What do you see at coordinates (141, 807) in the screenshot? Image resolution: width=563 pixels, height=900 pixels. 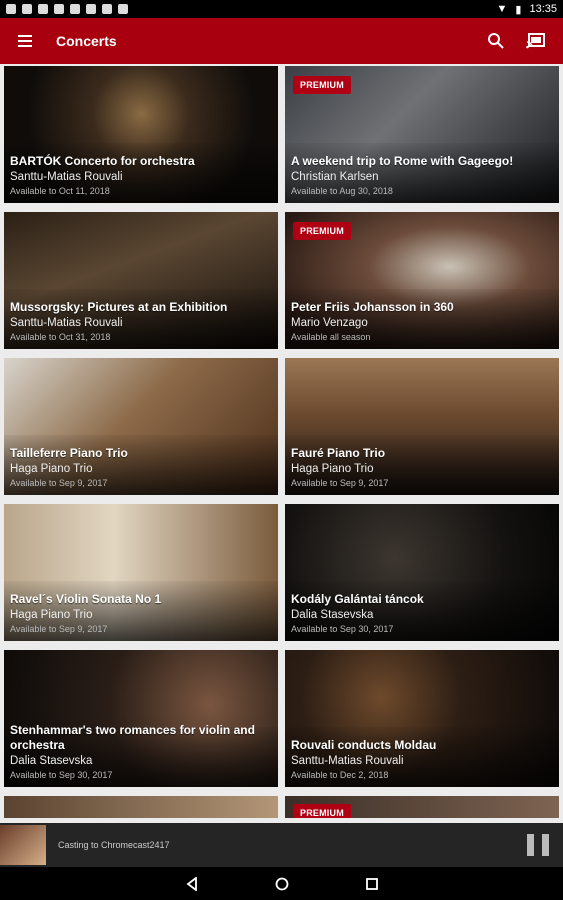 I see `concert-card` at bounding box center [141, 807].